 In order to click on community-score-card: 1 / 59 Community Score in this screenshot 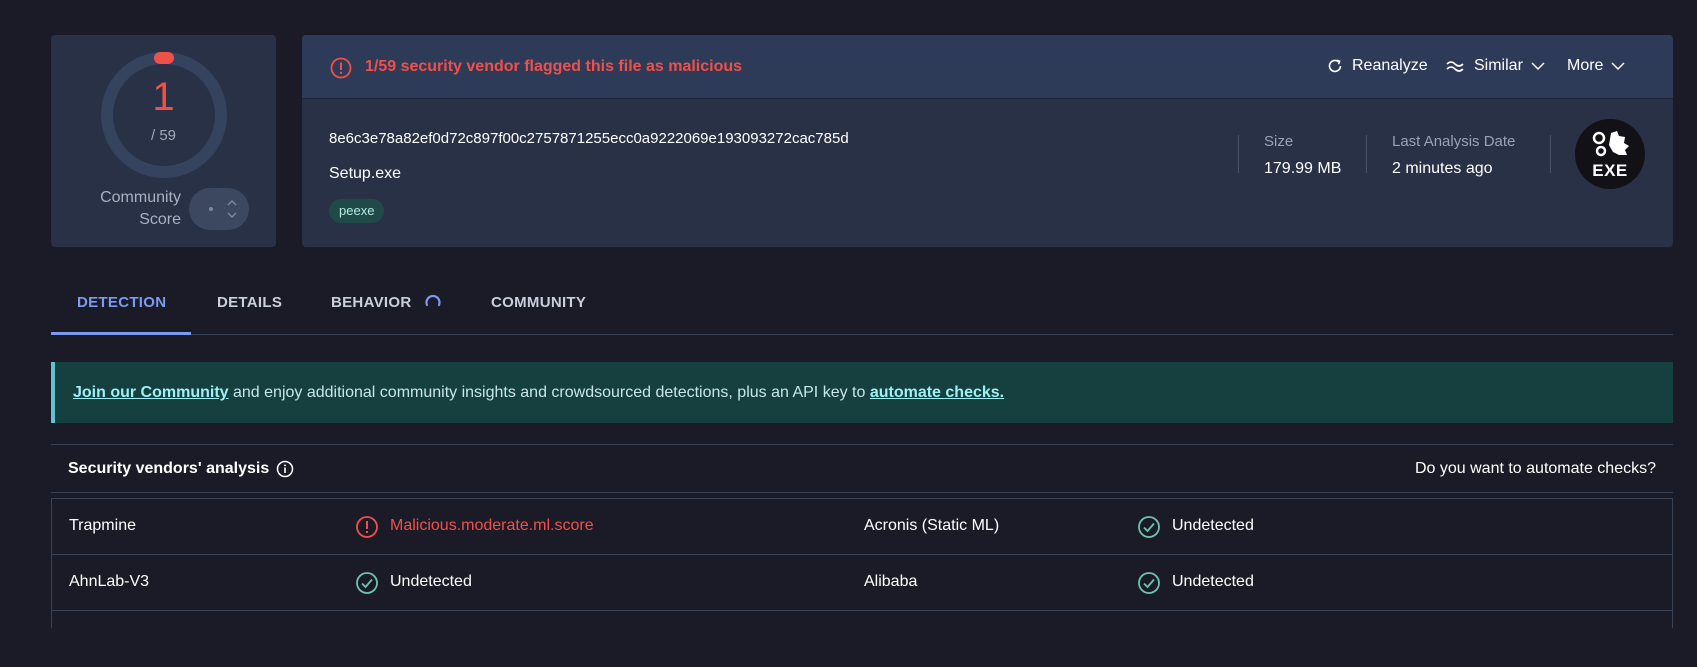, I will do `click(163, 141)`.